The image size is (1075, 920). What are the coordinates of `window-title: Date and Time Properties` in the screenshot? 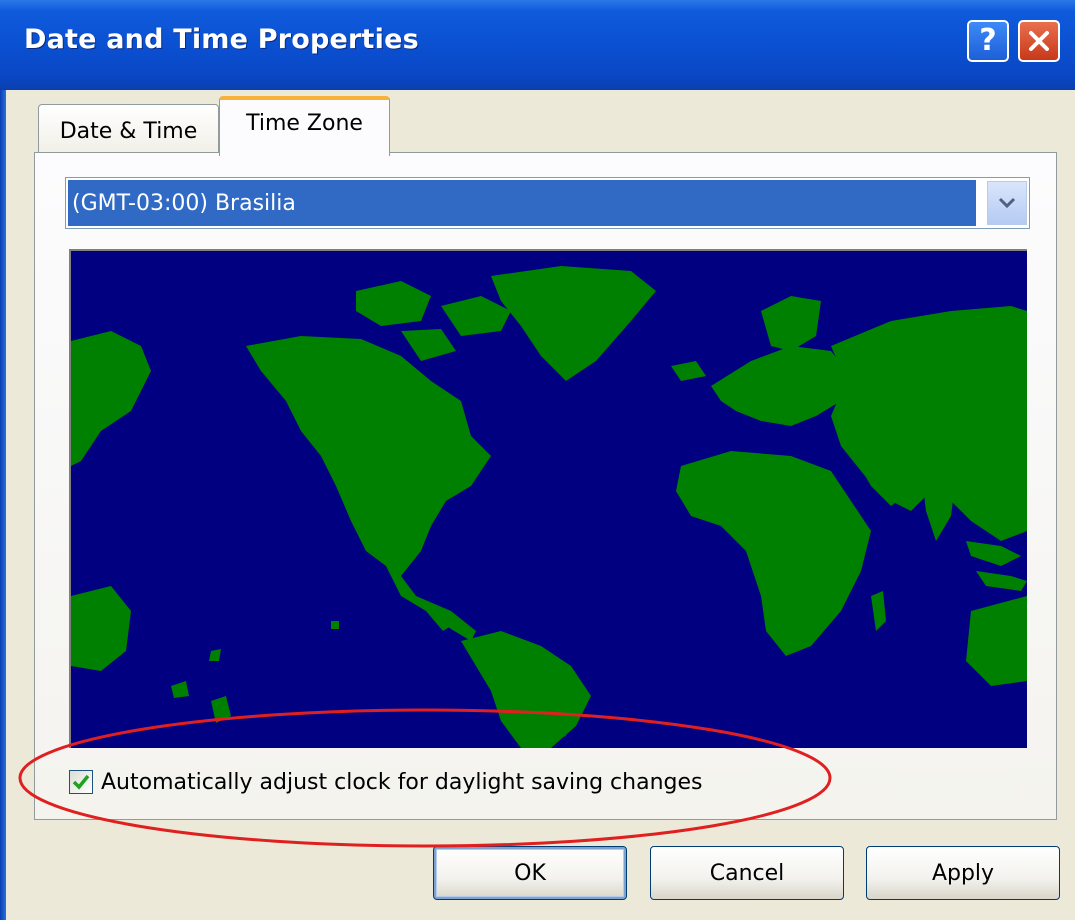 It's located at (221, 39).